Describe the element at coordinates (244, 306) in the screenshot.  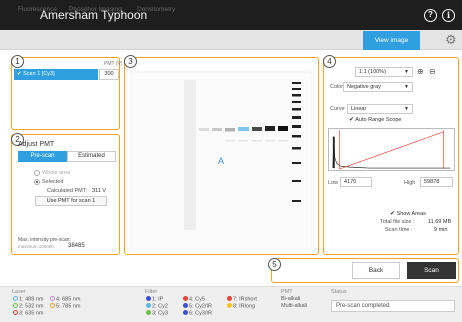
I see `filter-irlong-label: 8: IRlong` at that location.